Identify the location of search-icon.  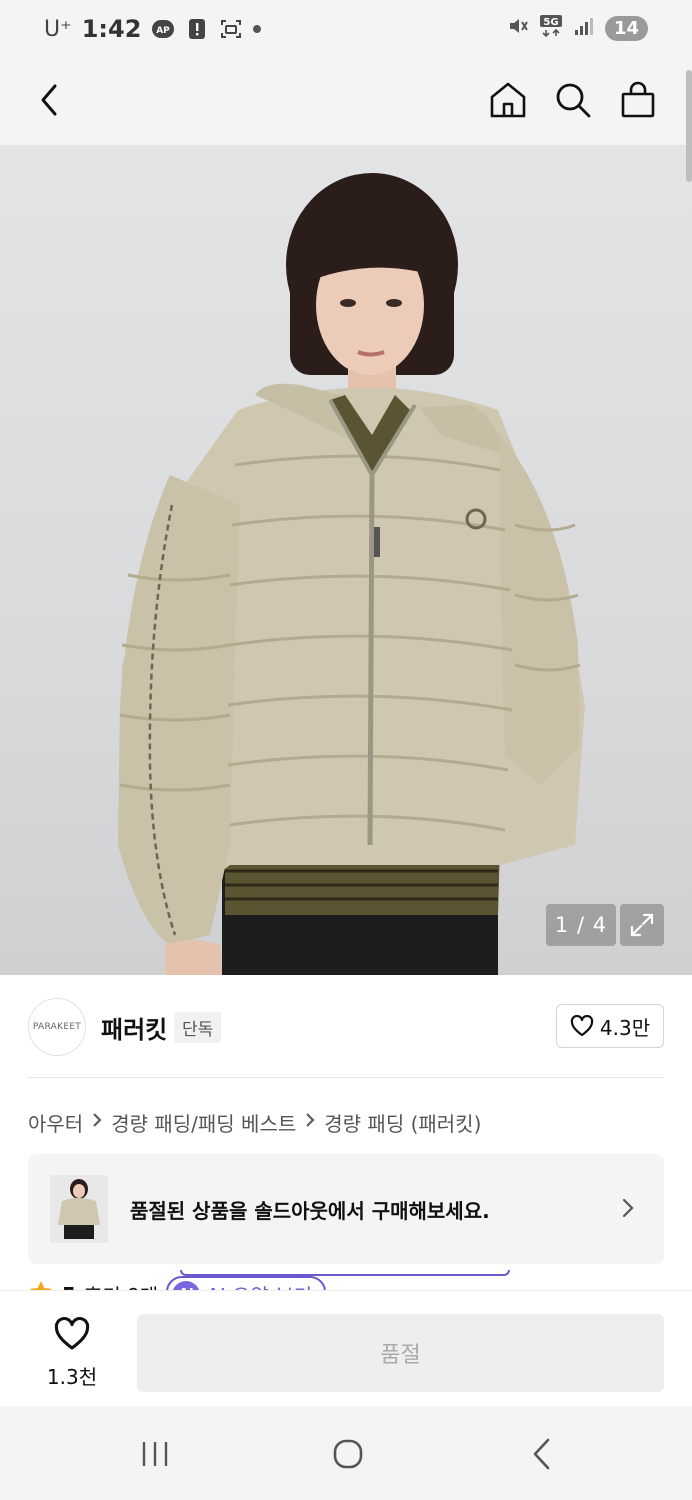
(573, 100).